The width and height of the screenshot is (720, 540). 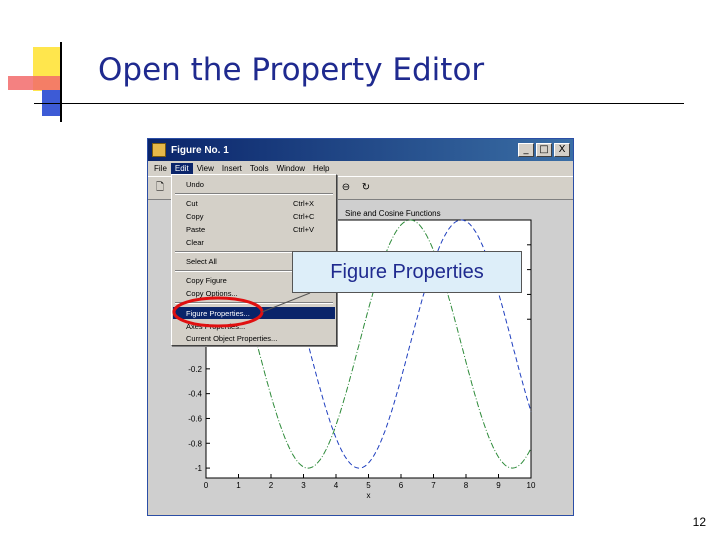 I want to click on new-figure-icon: 🗋, so click(x=160, y=188).